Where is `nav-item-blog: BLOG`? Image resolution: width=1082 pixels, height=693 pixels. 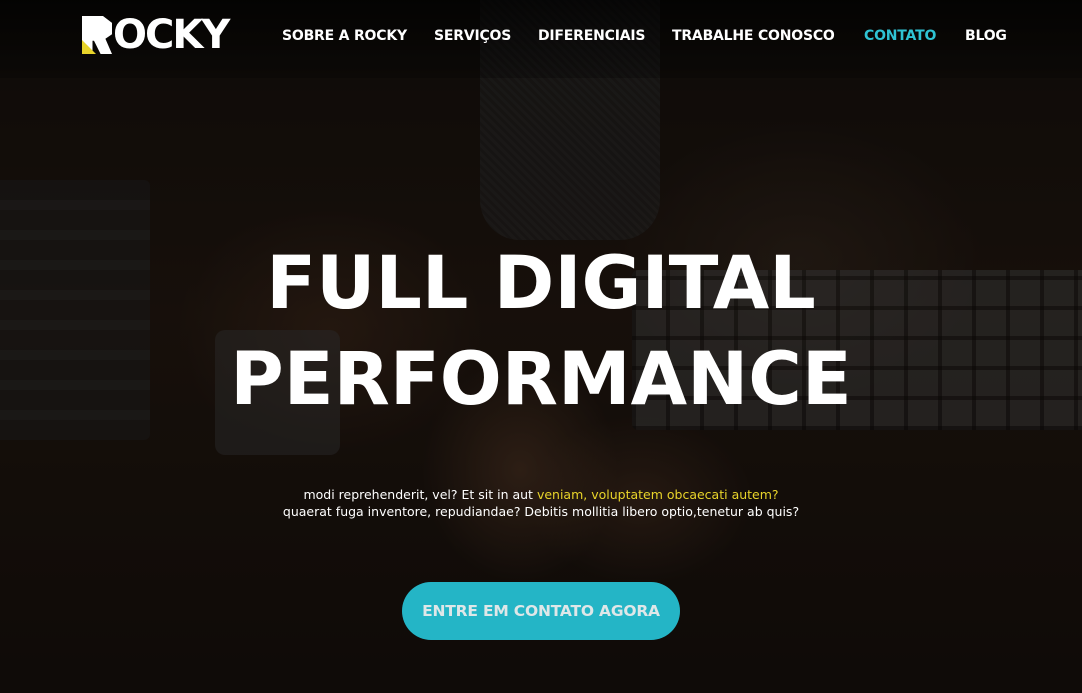
nav-item-blog: BLOG is located at coordinates (986, 36).